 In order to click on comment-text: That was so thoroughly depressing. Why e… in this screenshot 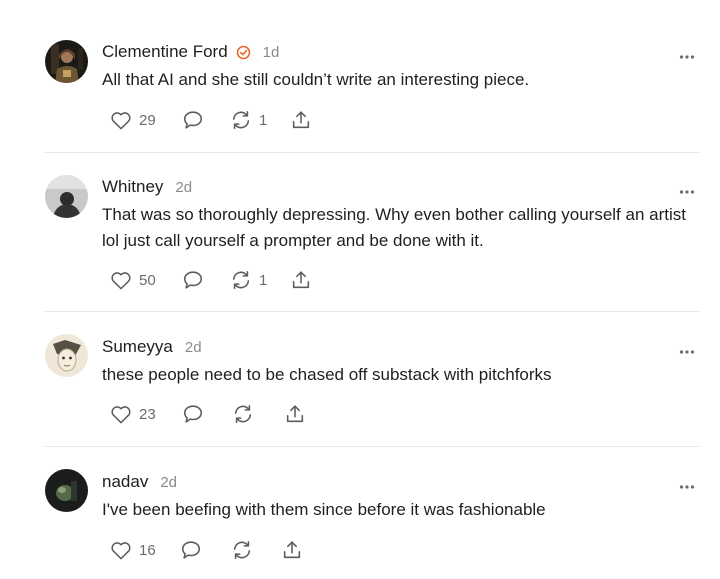, I will do `click(394, 227)`.